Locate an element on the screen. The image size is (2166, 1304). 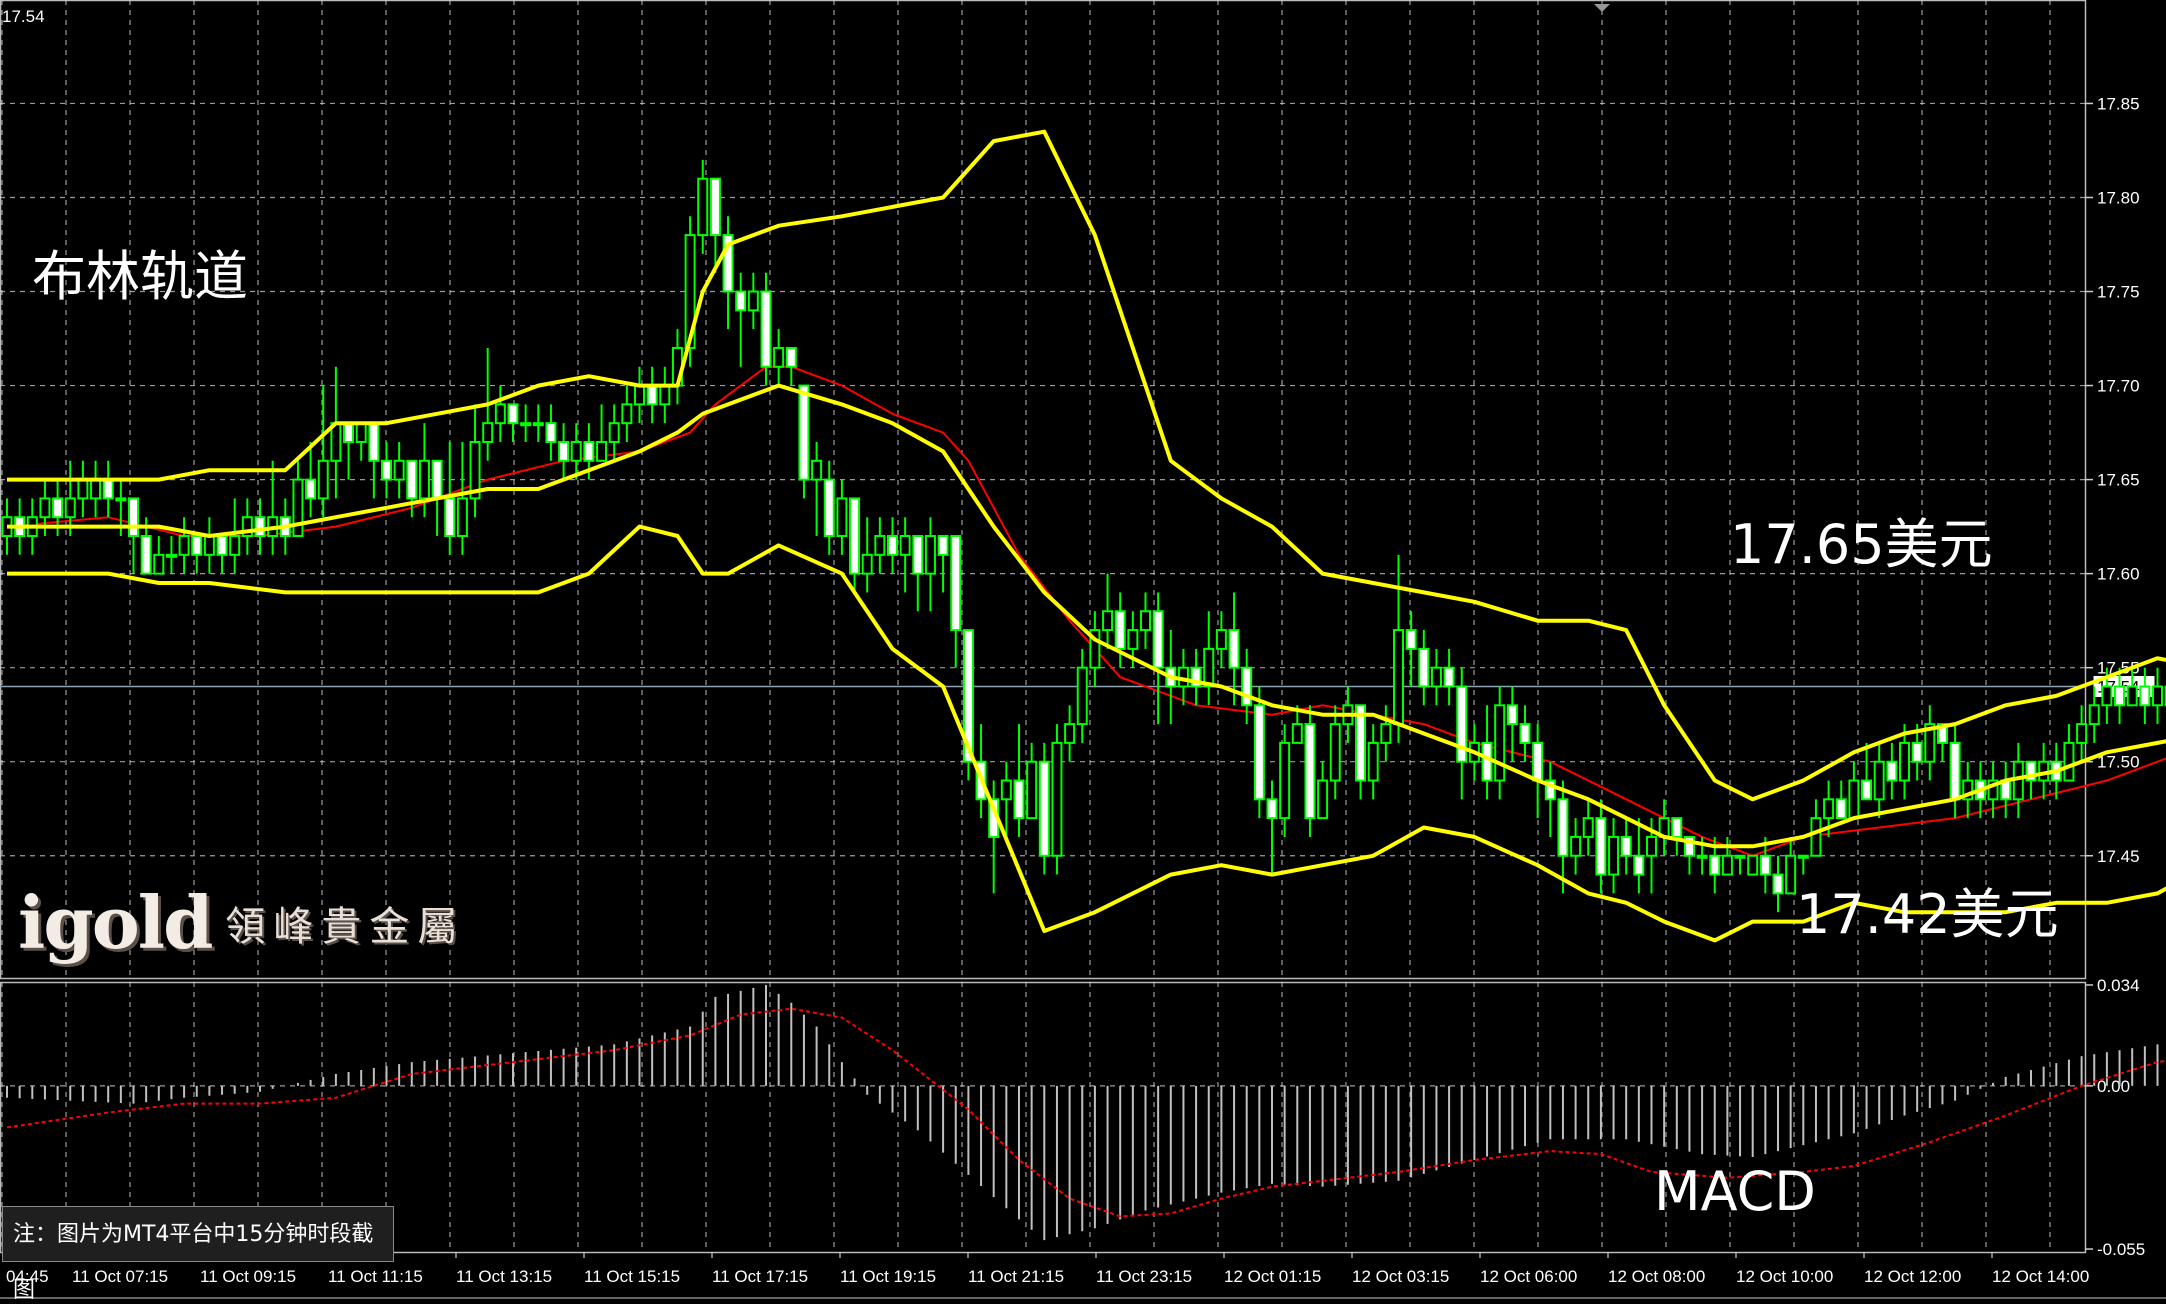
logo-sub-text: 領峰貴金屬 is located at coordinates (345, 927).